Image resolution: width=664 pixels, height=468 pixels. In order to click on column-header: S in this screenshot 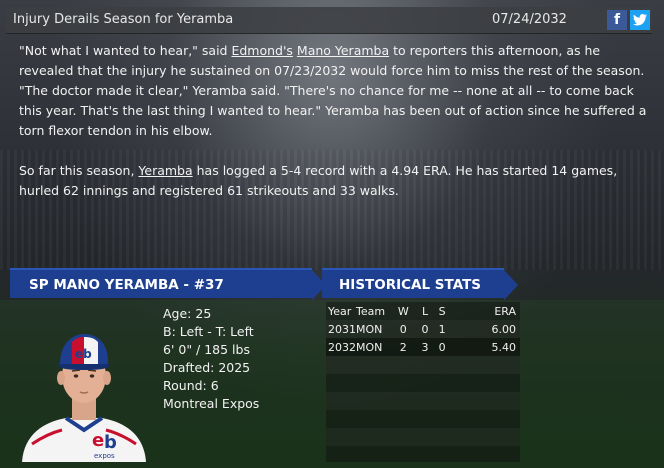, I will do `click(442, 311)`.